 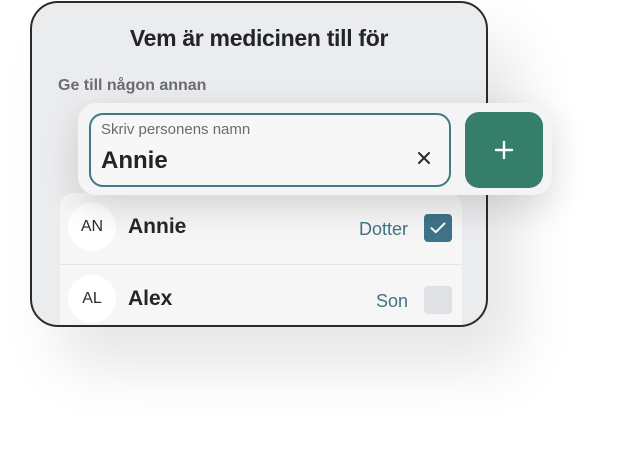 I want to click on name-input-panel: Skriv personens namn Annie, so click(x=315, y=149).